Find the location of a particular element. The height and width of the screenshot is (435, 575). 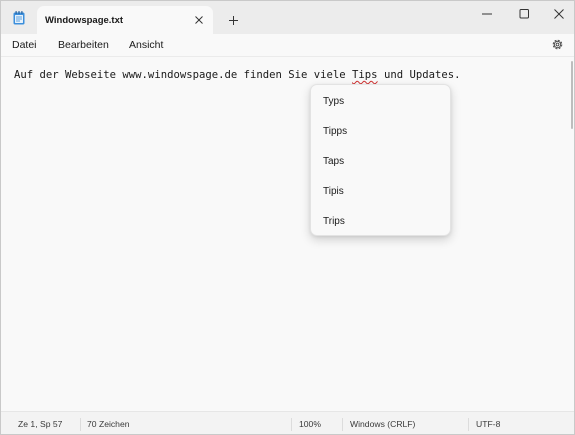

cursor-position: Ze 1, Sp 57 is located at coordinates (40, 424).